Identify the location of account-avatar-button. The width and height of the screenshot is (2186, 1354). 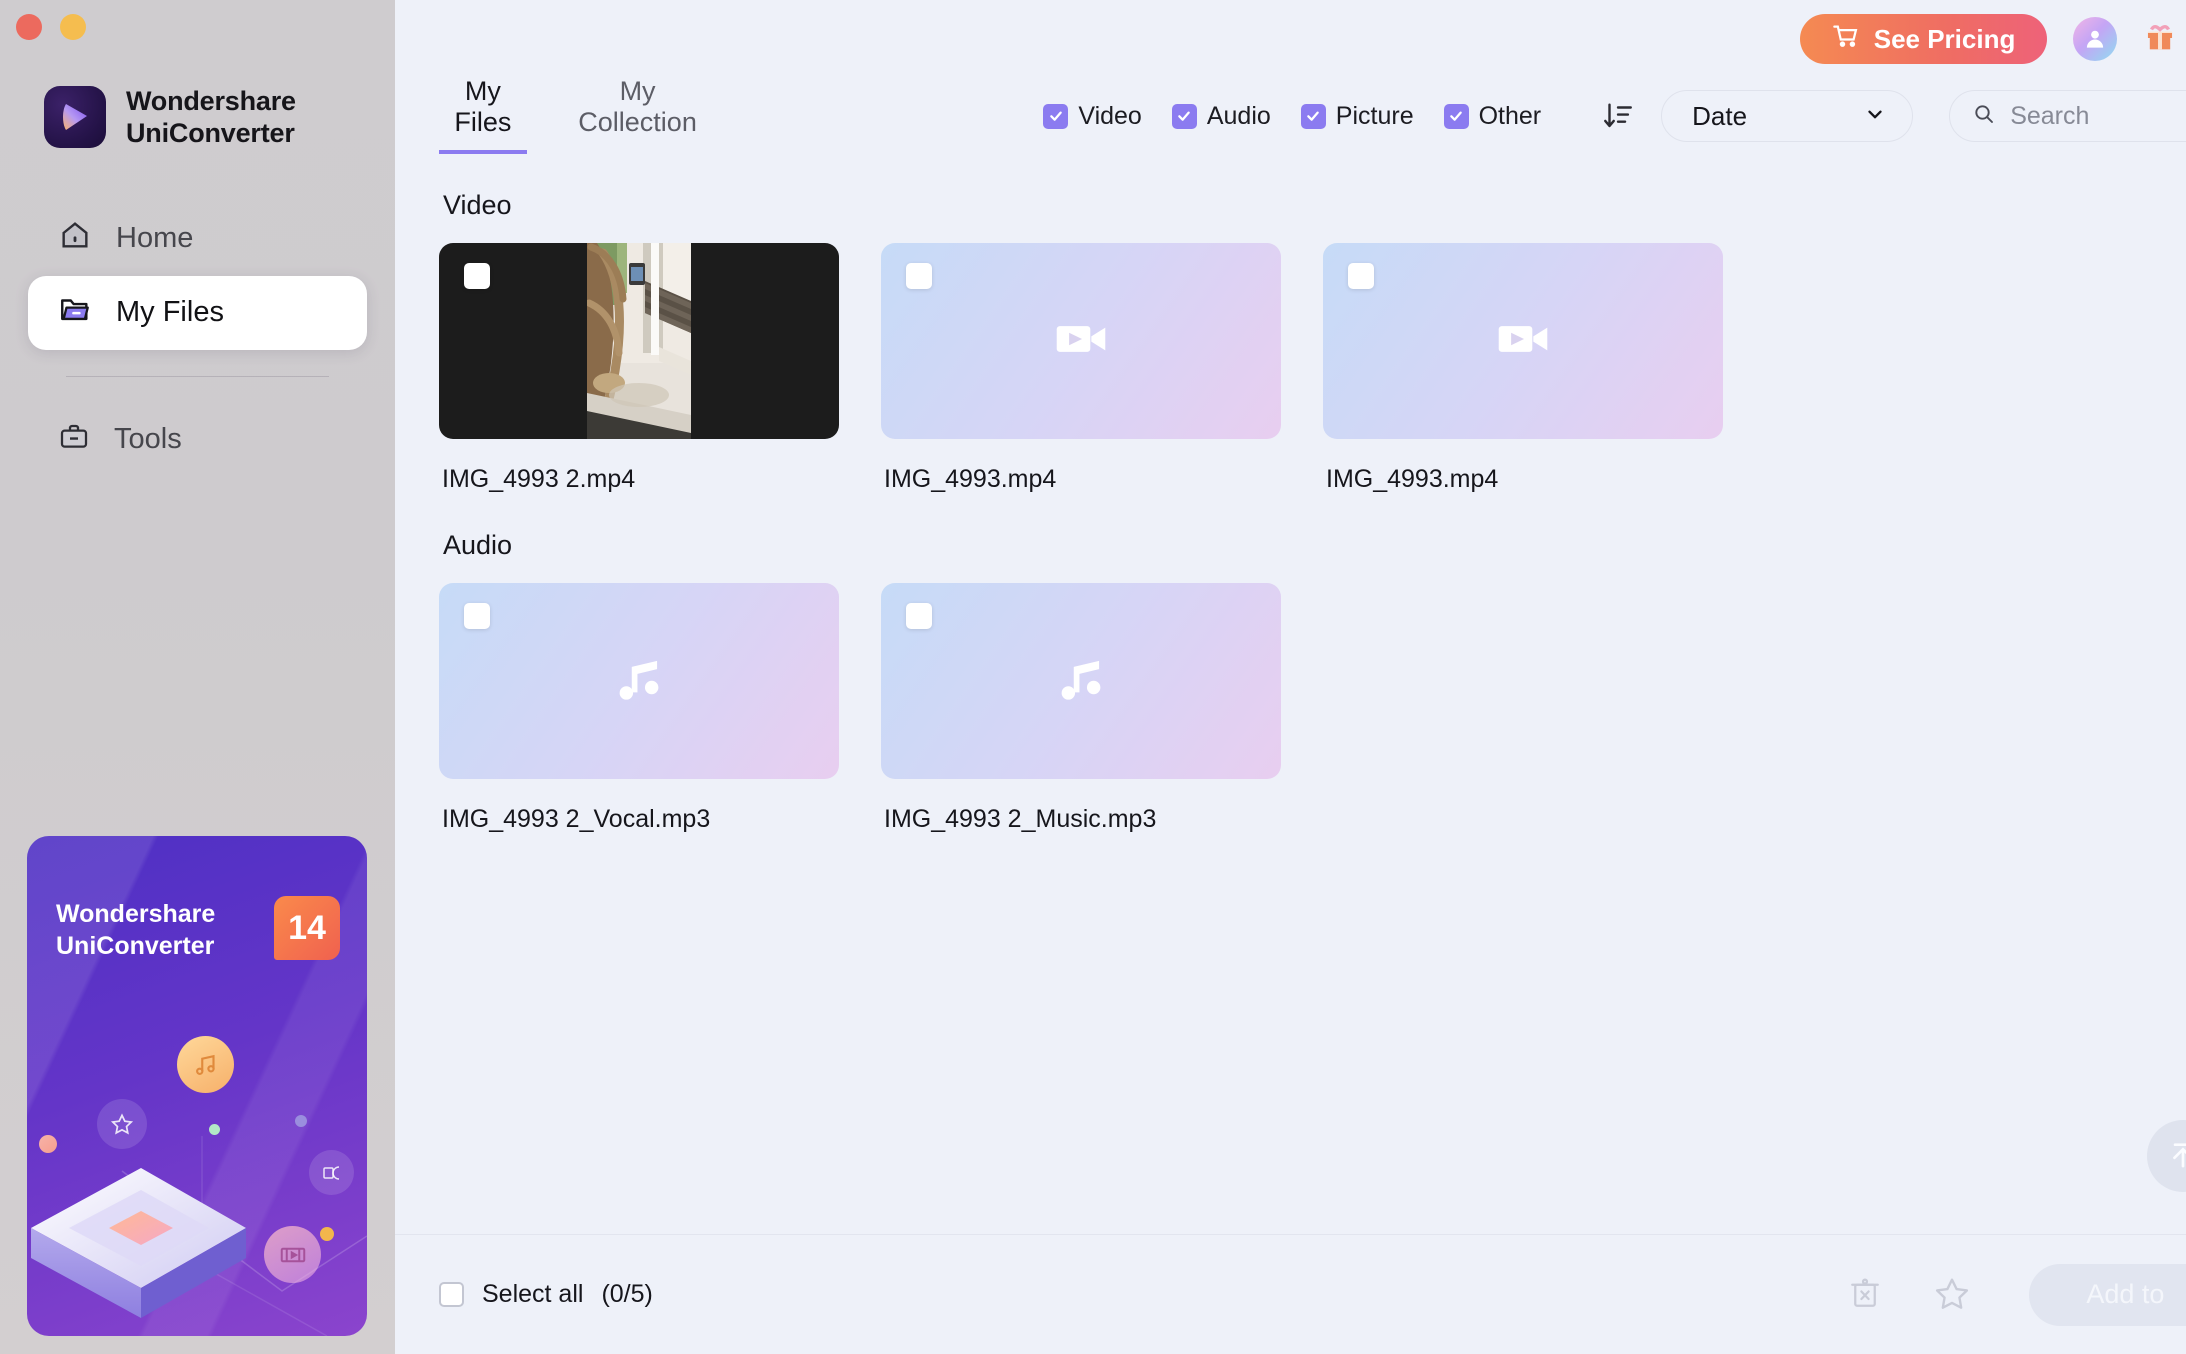
(2095, 39).